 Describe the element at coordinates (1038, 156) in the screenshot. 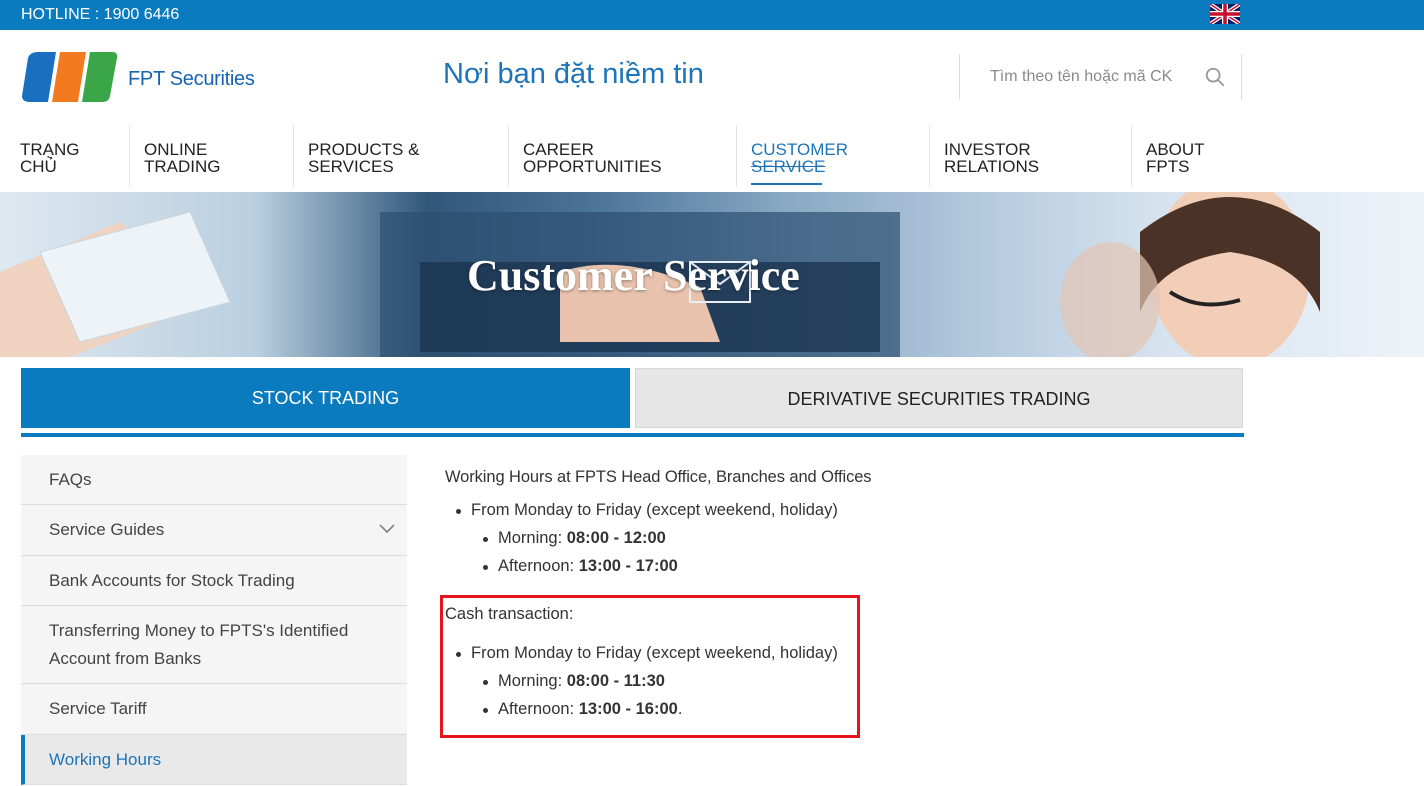

I see `nav-item-investor-relations: INVESTOR RELATIONS` at that location.